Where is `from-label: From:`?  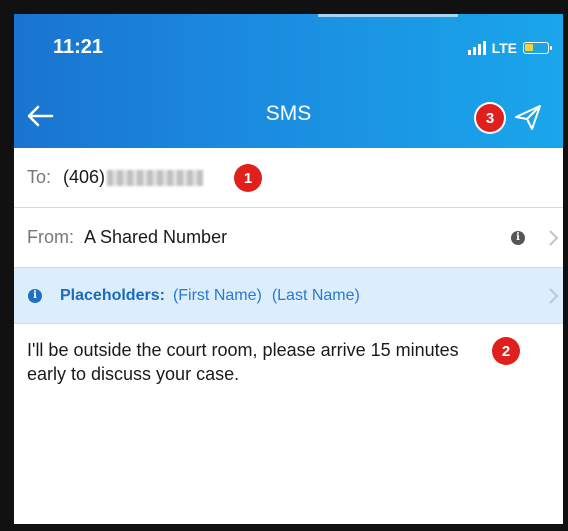 from-label: From: is located at coordinates (50, 237).